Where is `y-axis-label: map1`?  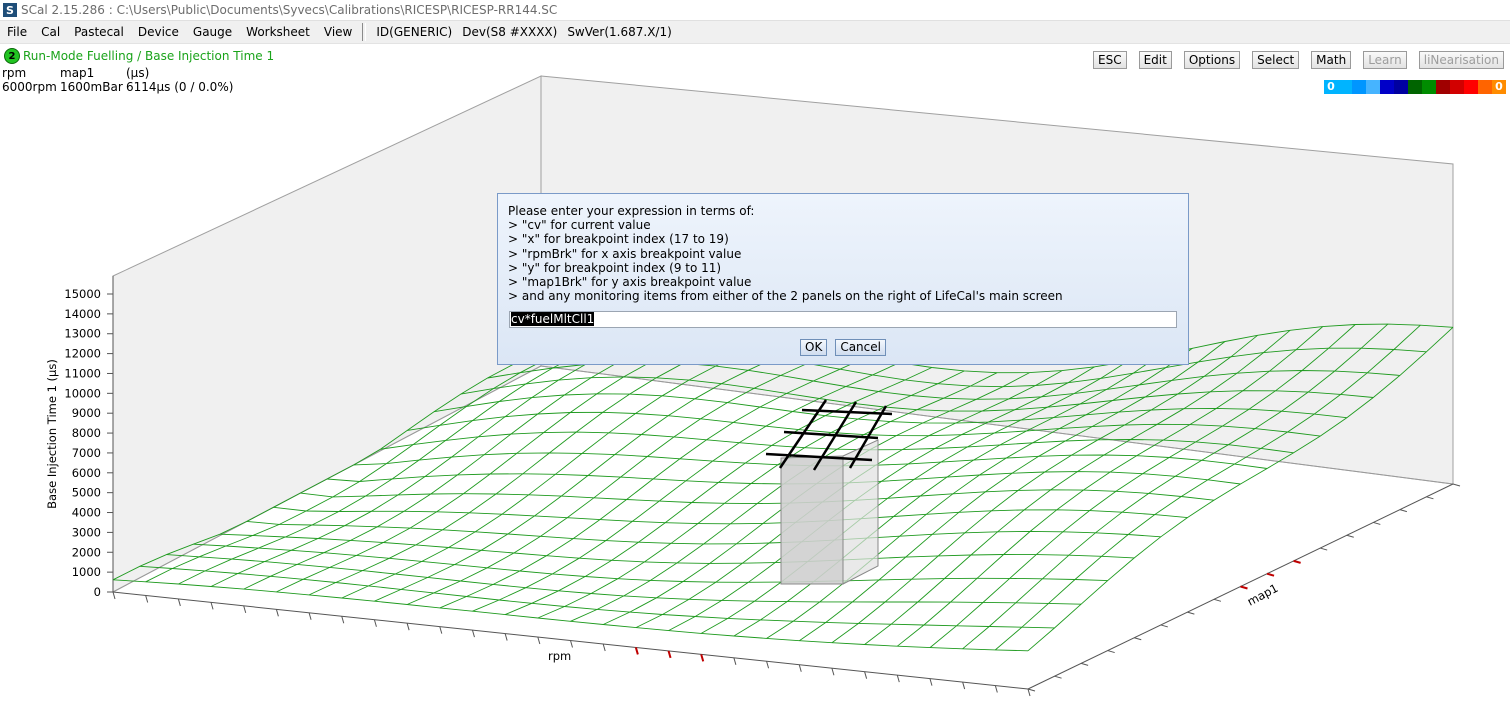 y-axis-label: map1 is located at coordinates (1263, 595).